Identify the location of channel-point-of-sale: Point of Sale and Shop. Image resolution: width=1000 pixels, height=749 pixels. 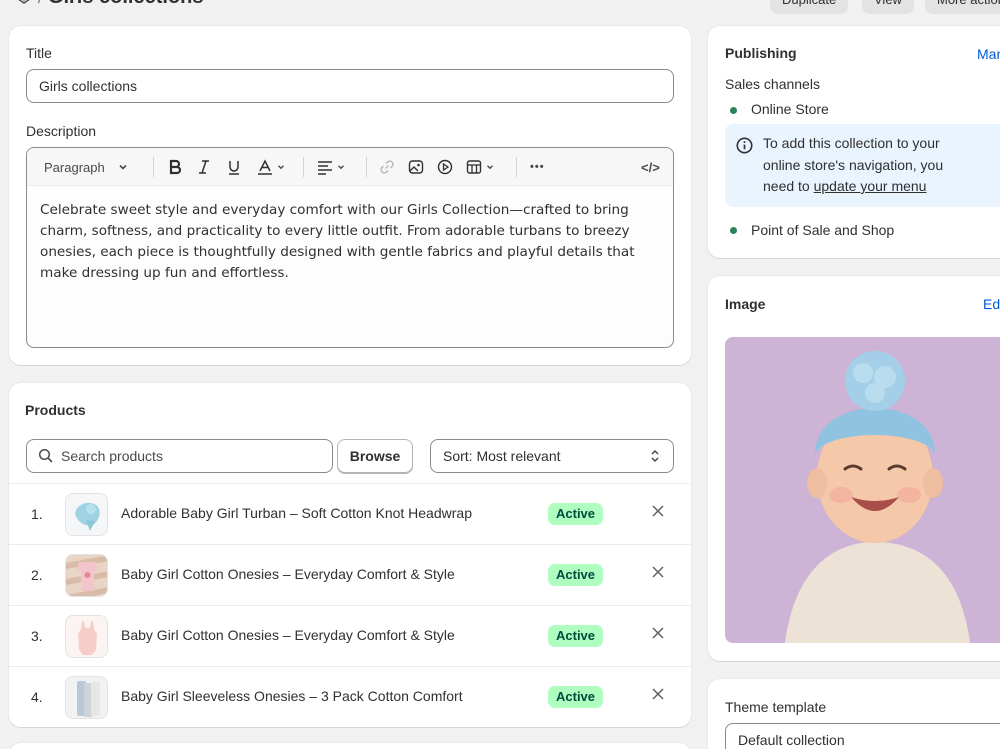
(823, 230).